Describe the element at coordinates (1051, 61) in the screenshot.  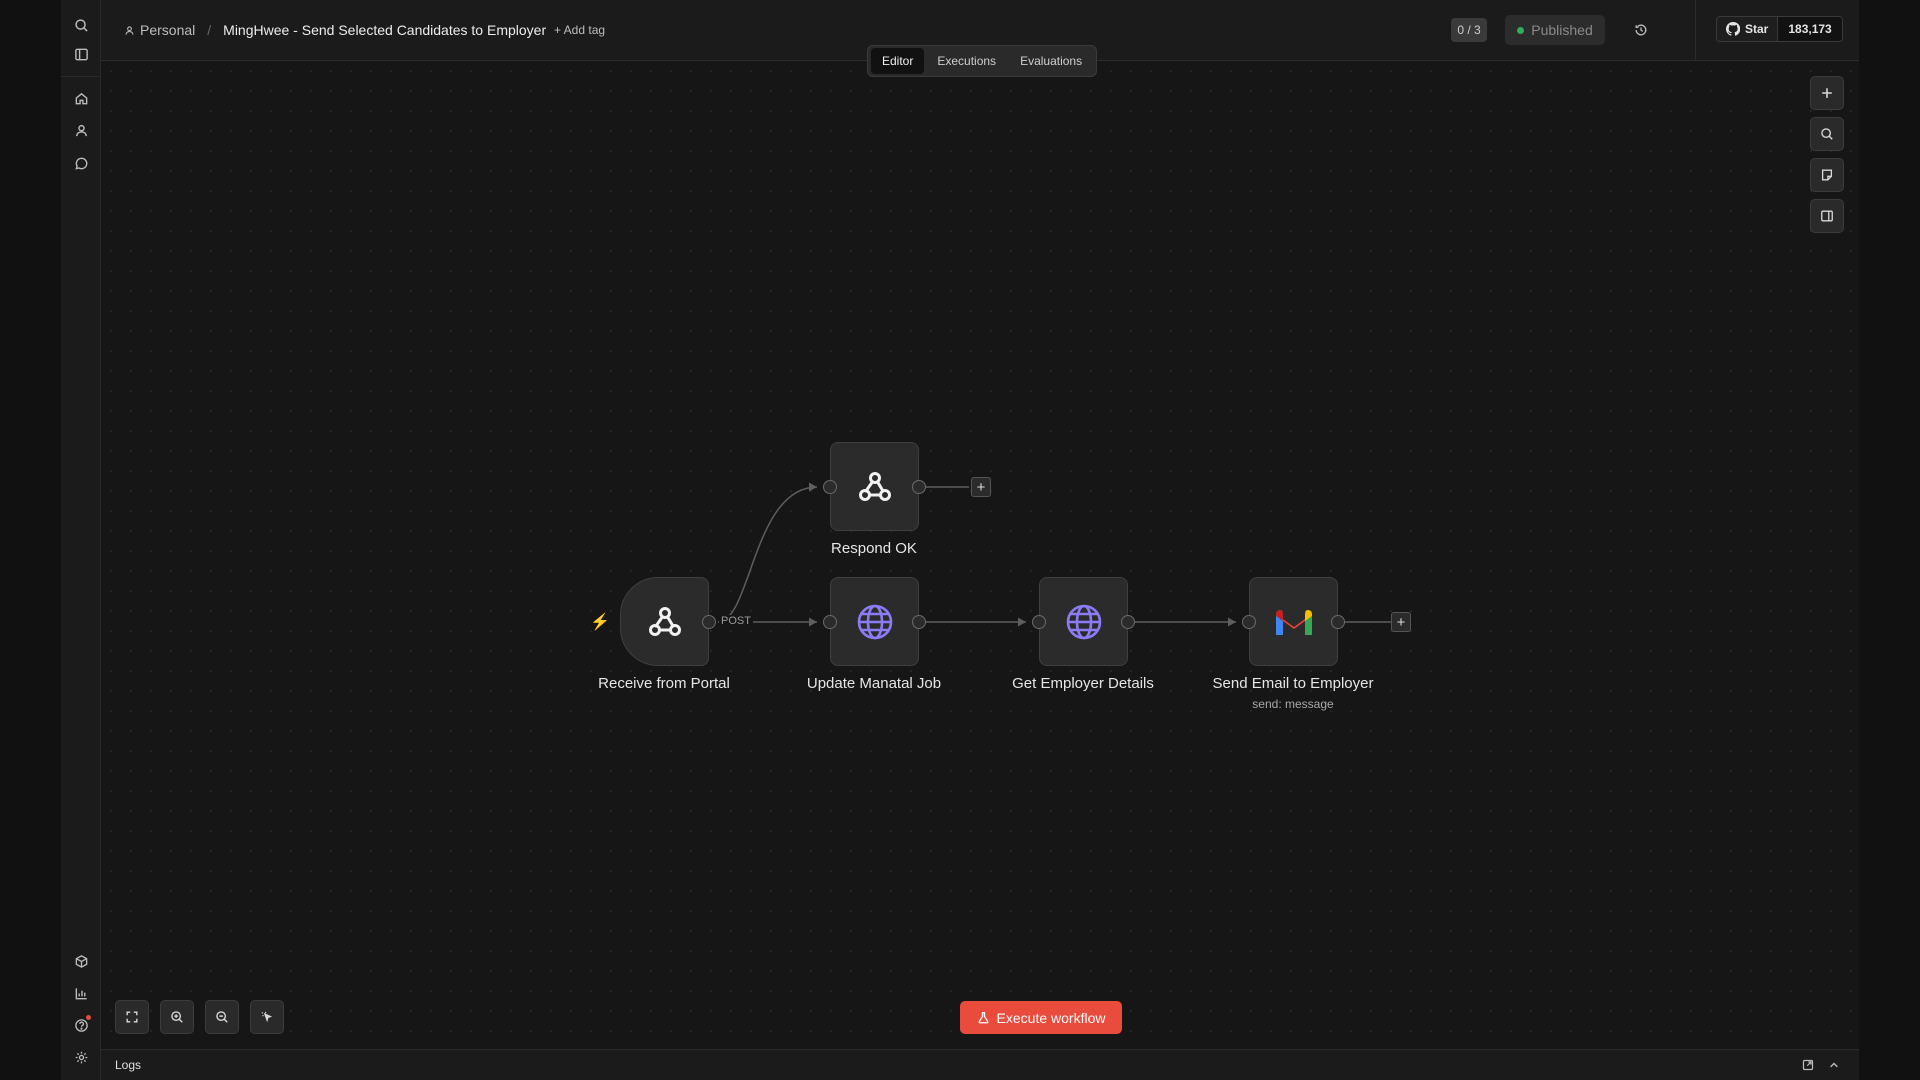
I see `tab-evaluations: Evaluations` at that location.